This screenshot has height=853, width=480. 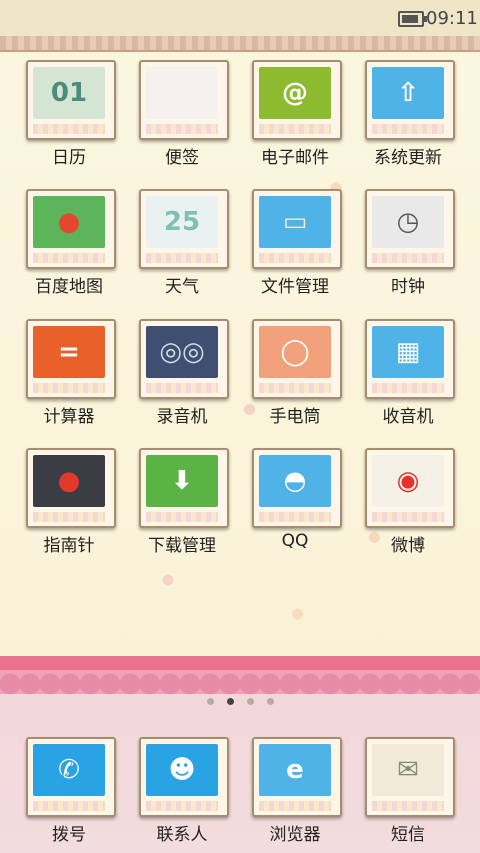 I want to click on icon-frame: ✆, so click(x=71, y=777).